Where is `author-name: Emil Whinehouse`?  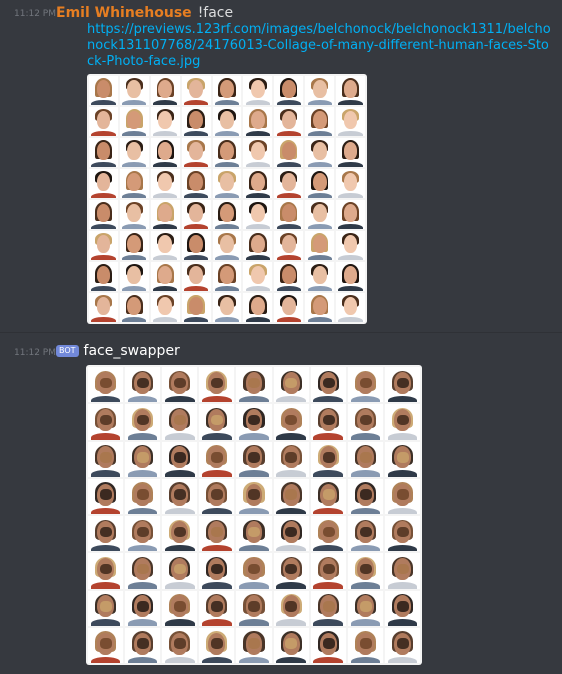
author-name: Emil Whinehouse is located at coordinates (124, 13).